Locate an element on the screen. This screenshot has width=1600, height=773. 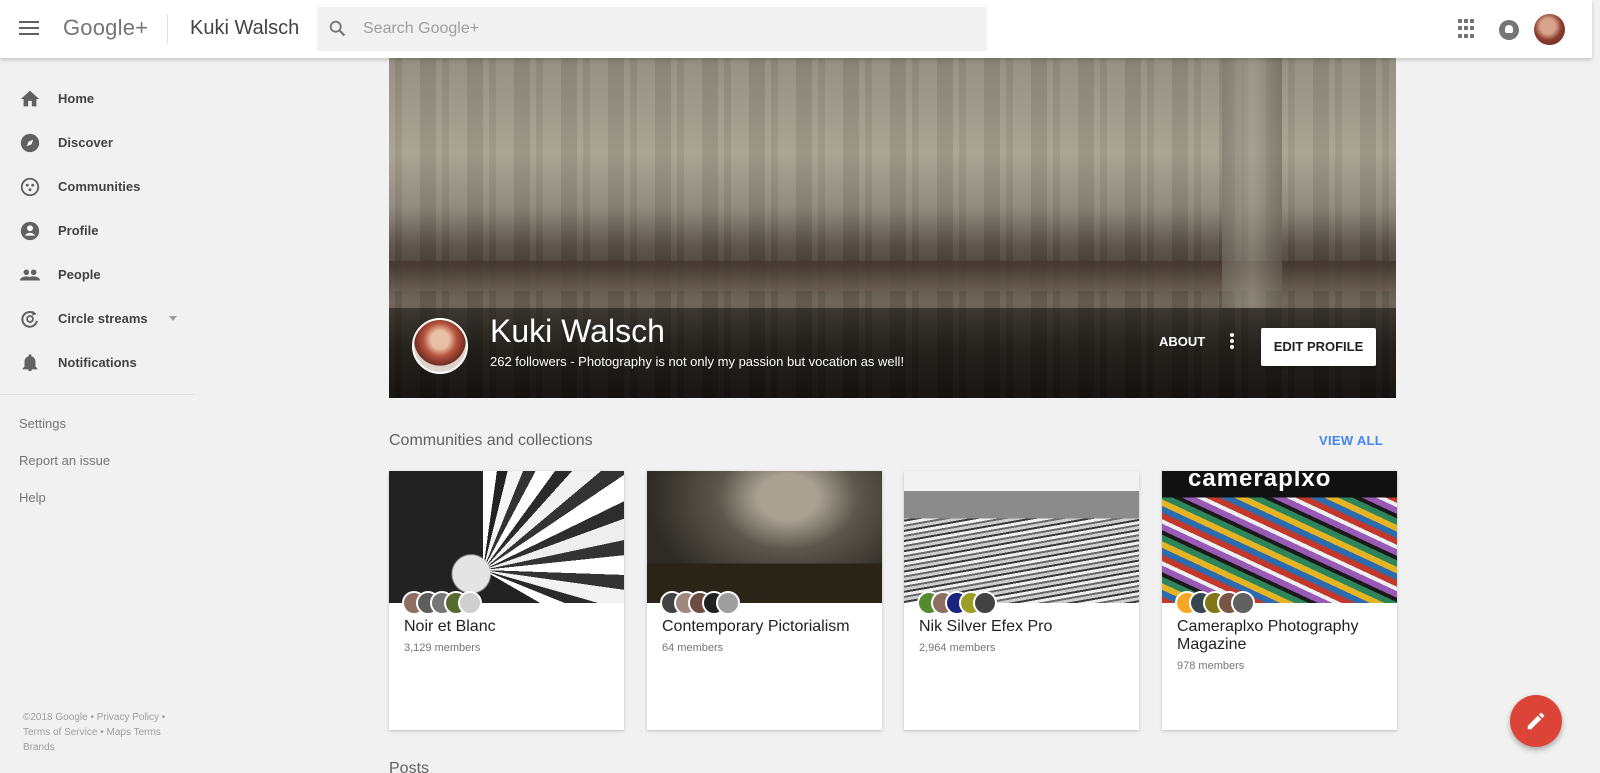
header-divider is located at coordinates (167, 29).